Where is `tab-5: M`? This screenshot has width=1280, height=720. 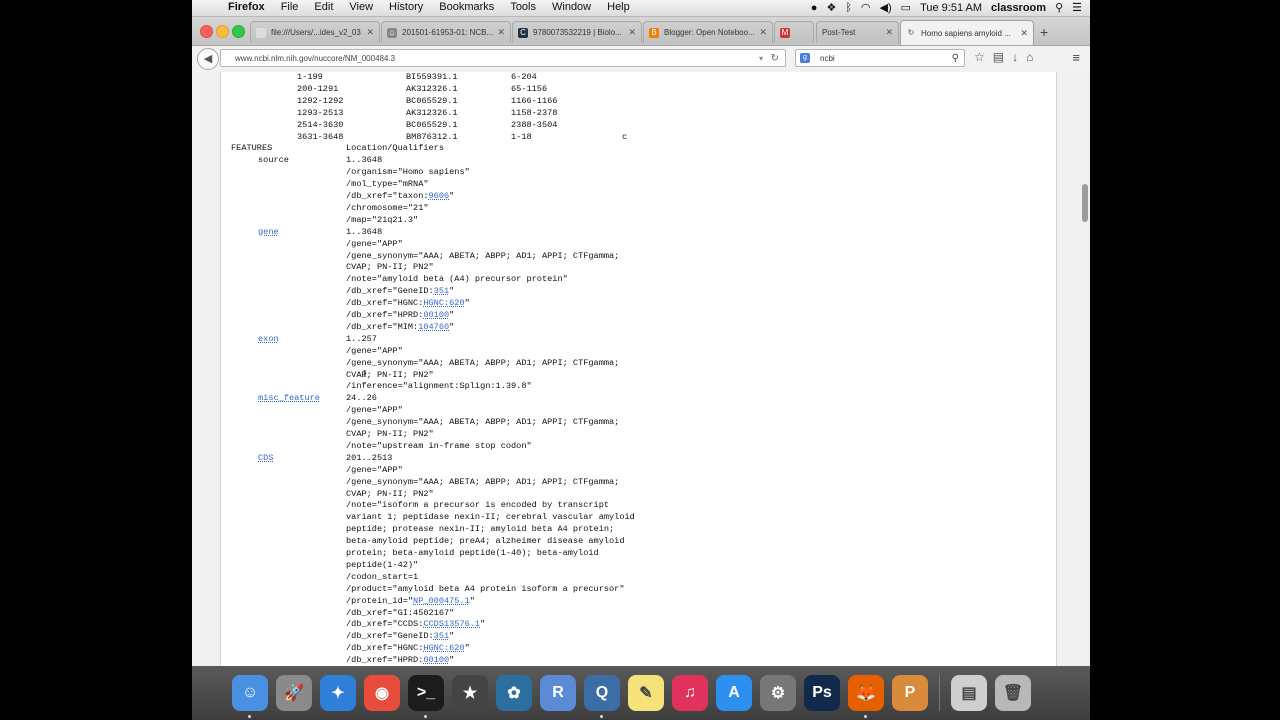 tab-5: M is located at coordinates (794, 32).